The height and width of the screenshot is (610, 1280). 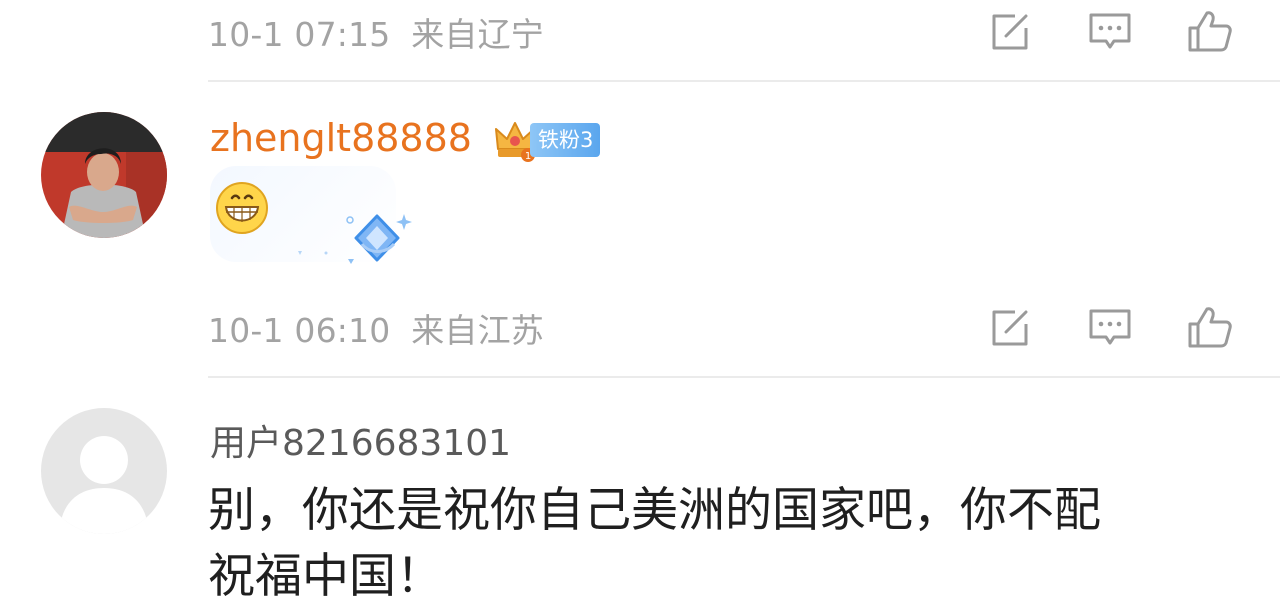 What do you see at coordinates (478, 330) in the screenshot?
I see `comment-location: 来自江苏` at bounding box center [478, 330].